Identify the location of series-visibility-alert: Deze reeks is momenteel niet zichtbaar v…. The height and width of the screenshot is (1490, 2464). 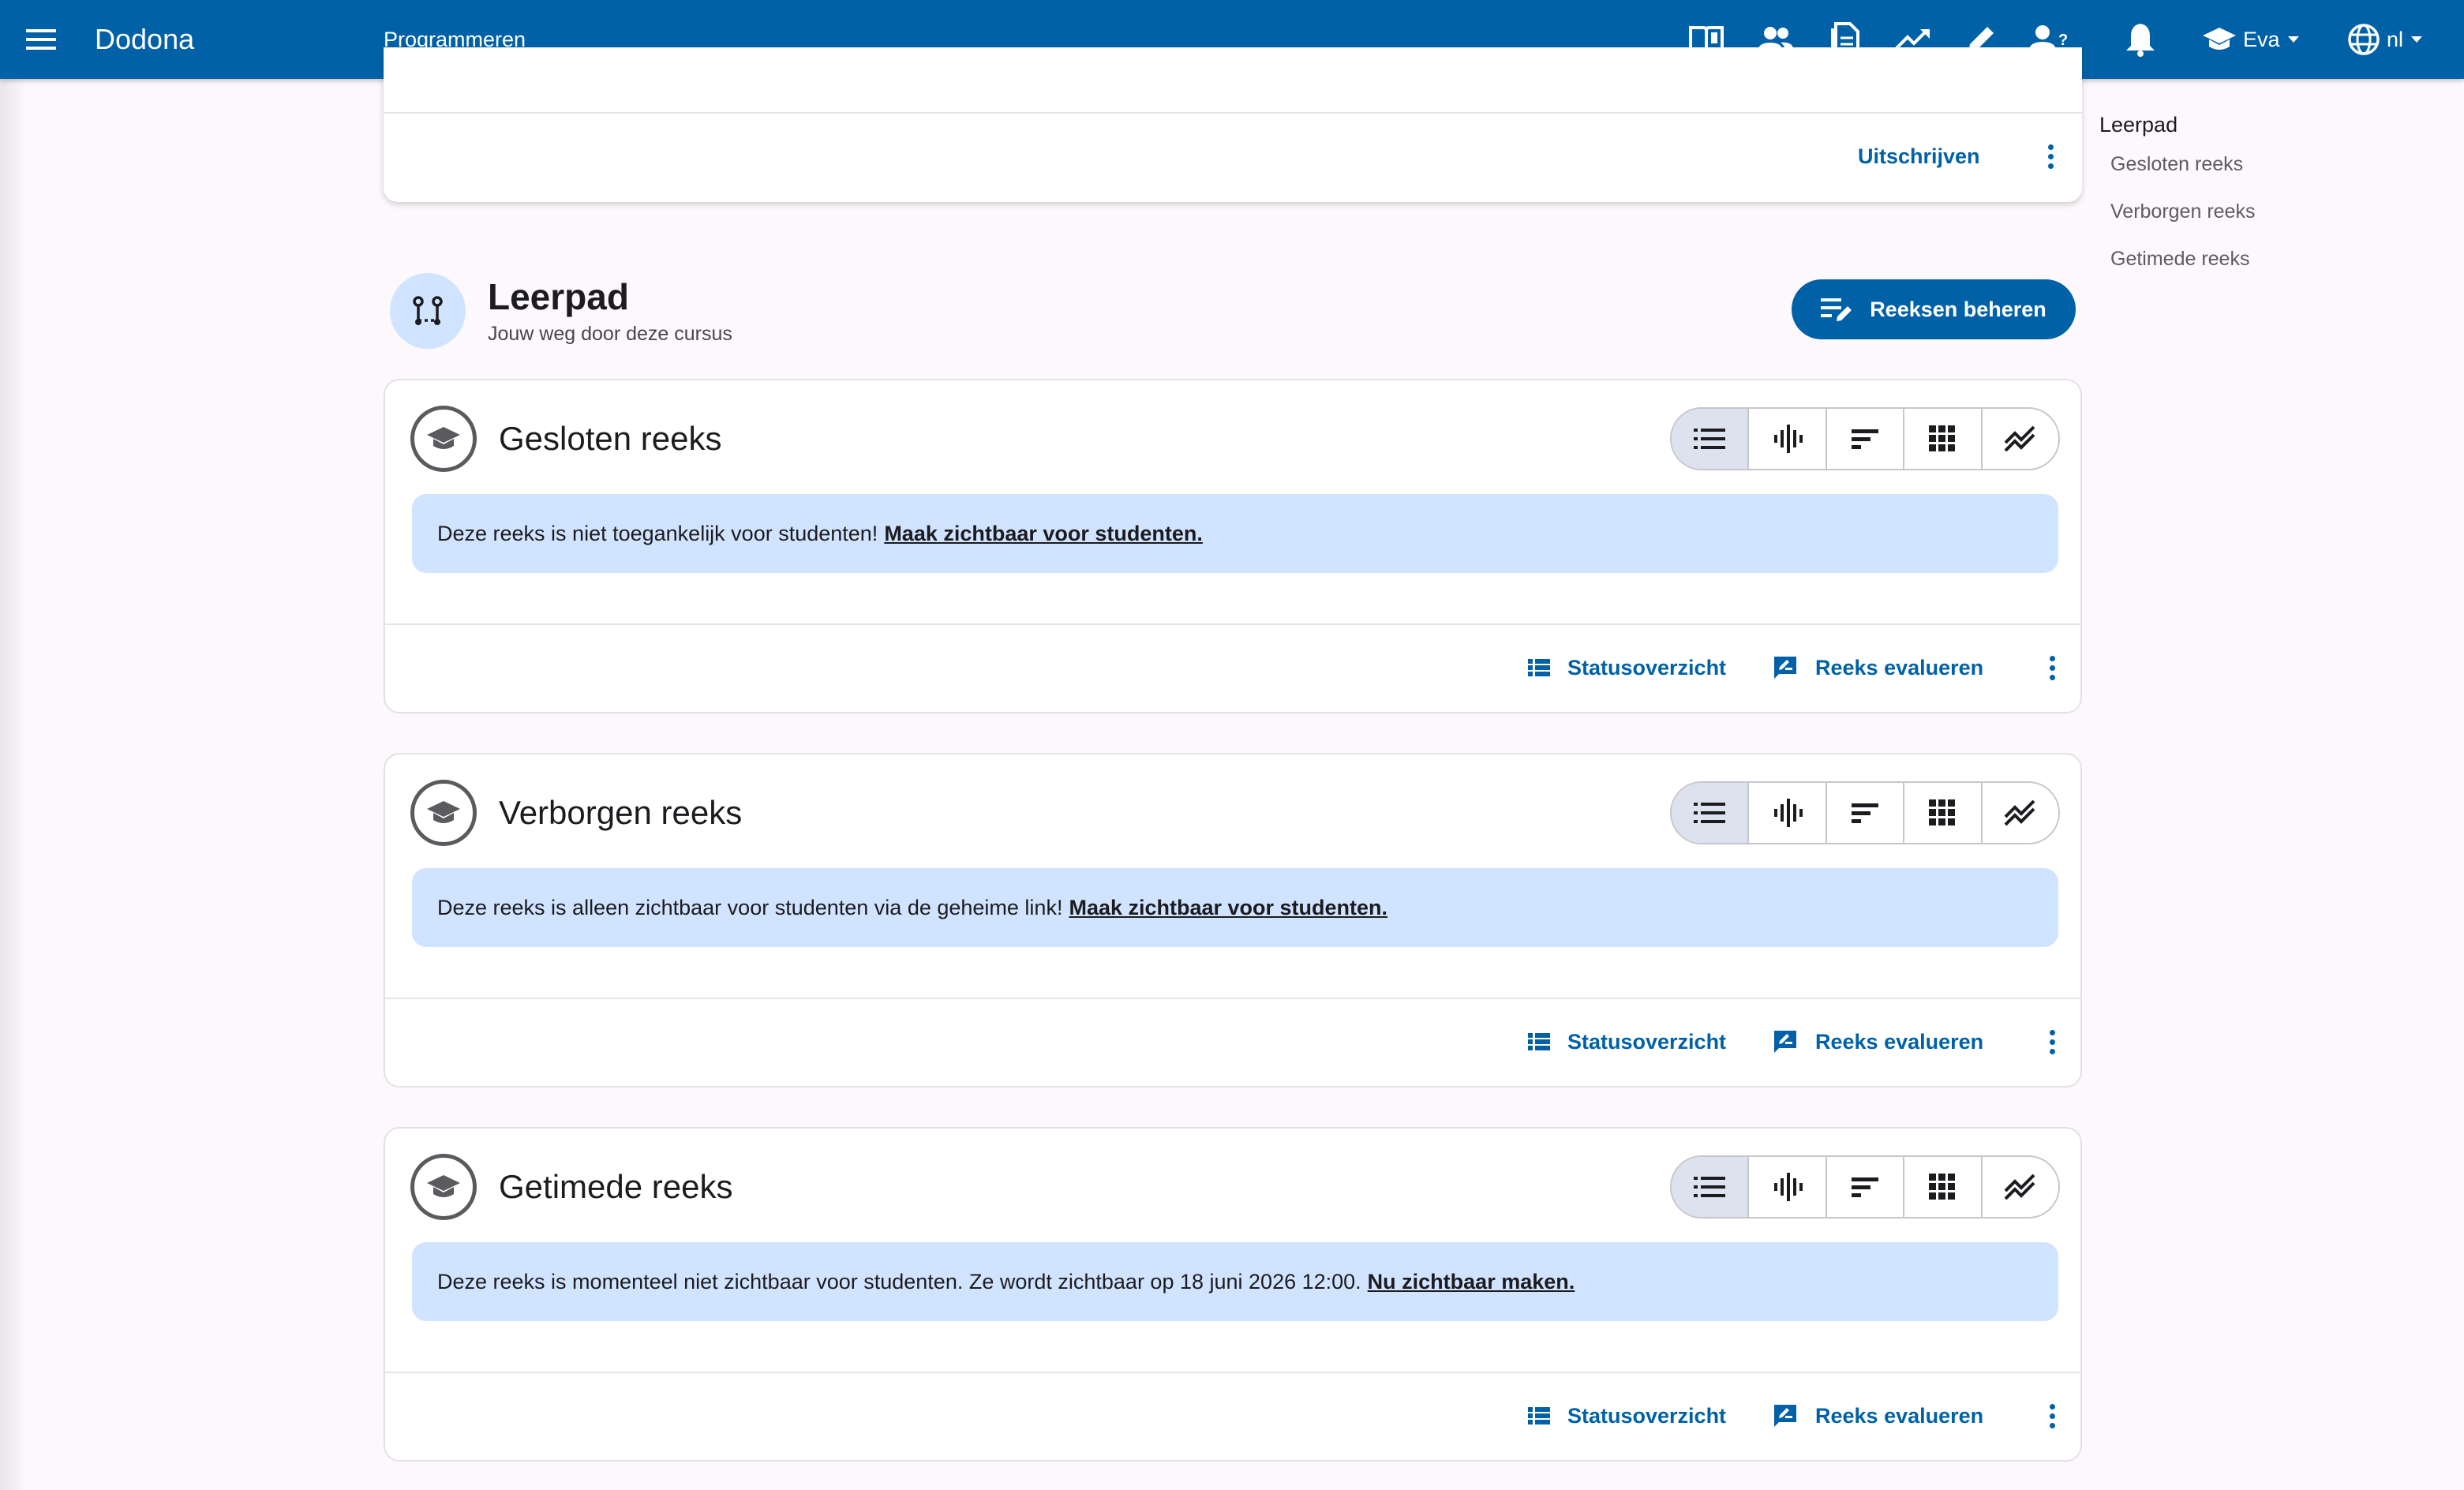
(1235, 1281).